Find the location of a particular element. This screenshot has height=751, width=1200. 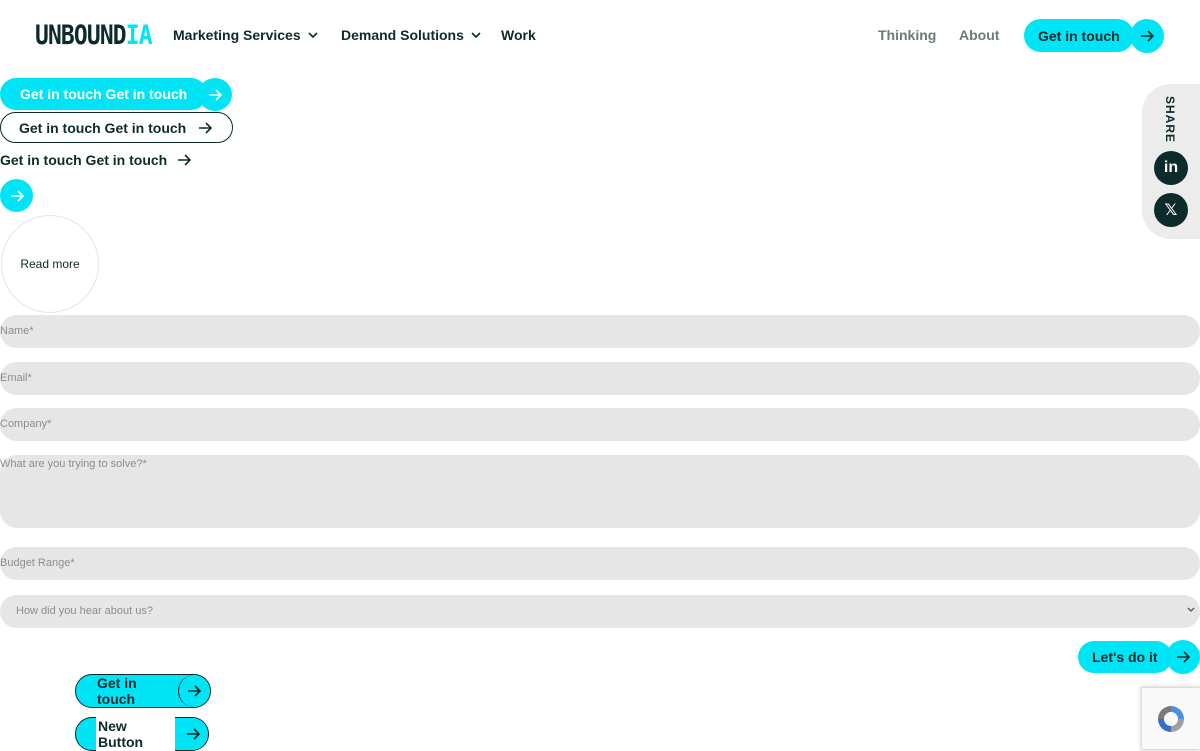

nav-label: Work is located at coordinates (518, 35).